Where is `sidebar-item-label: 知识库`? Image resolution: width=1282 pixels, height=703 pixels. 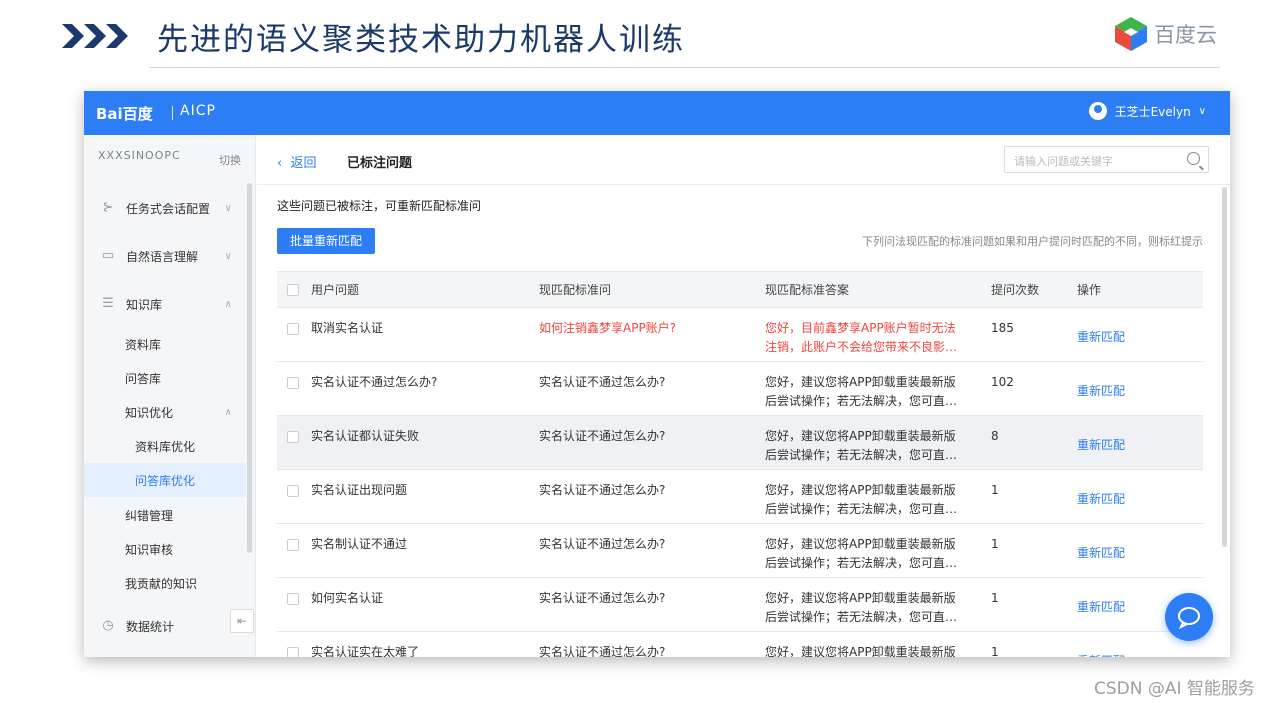 sidebar-item-label: 知识库 is located at coordinates (144, 304).